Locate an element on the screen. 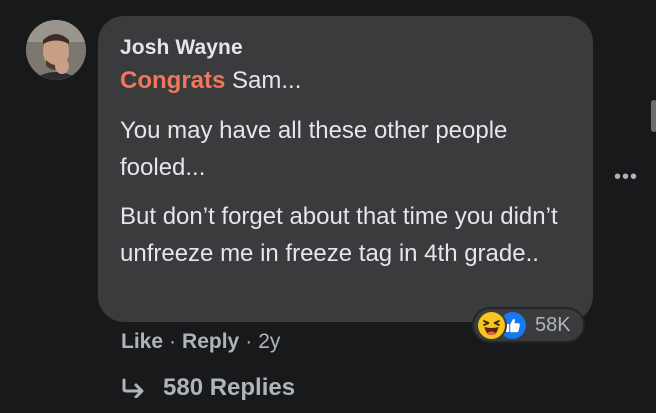 This screenshot has width=656, height=413. like-button: Like is located at coordinates (142, 341).